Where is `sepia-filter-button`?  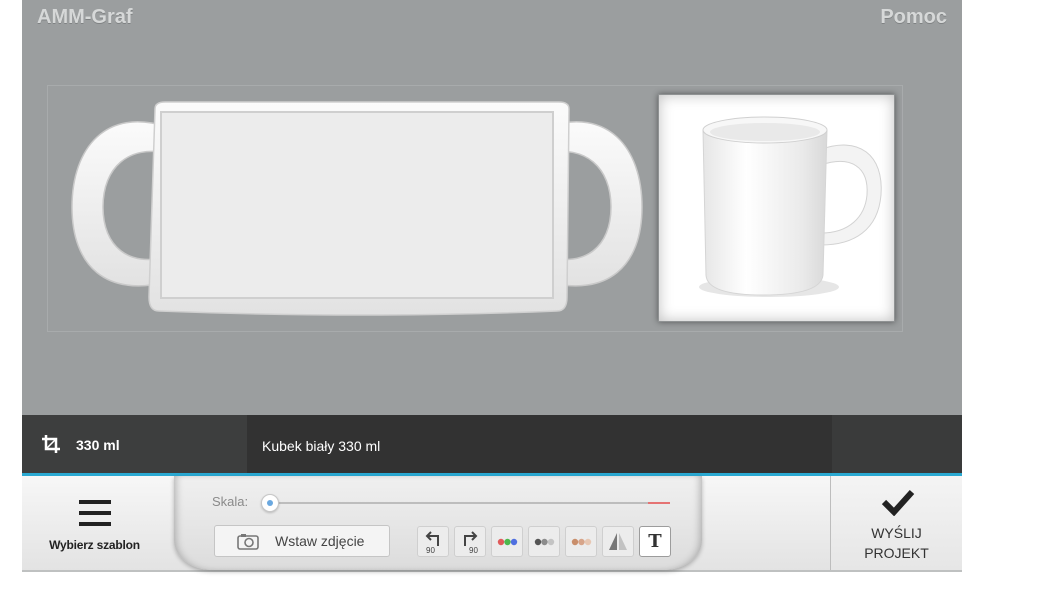
sepia-filter-button is located at coordinates (581, 541).